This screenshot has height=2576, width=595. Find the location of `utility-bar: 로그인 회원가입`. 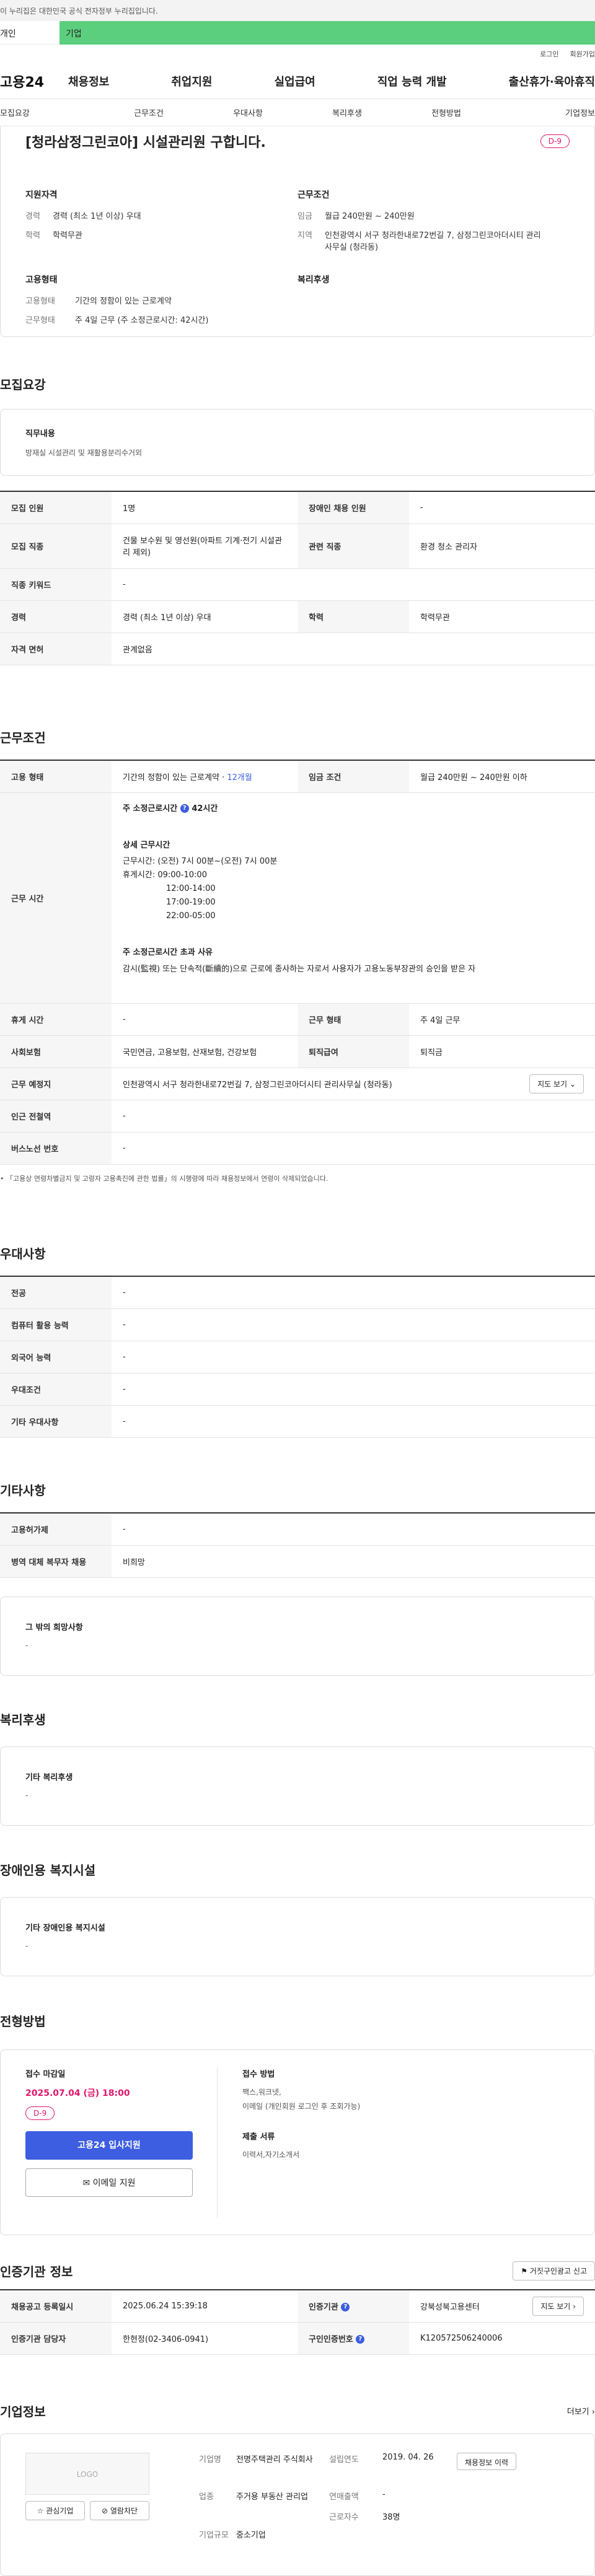

utility-bar: 로그인 회원가입 is located at coordinates (297, 54).